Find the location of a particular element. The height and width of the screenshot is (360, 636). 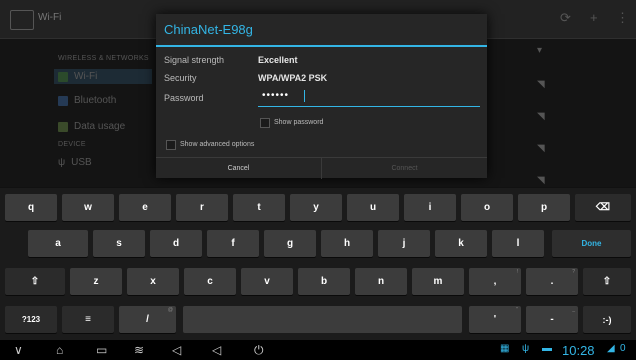

keyboard-settings-icon: ≡ is located at coordinates (88, 319).